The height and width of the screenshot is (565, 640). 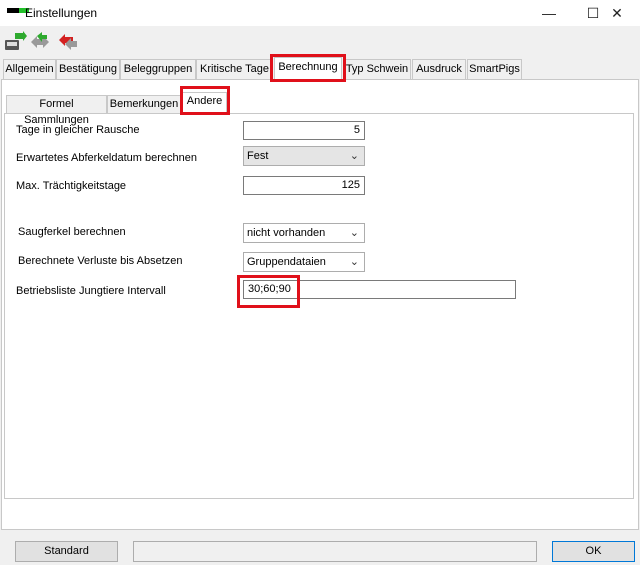 What do you see at coordinates (234, 69) in the screenshot?
I see `tab-kritische-tage: Kritische Tage` at bounding box center [234, 69].